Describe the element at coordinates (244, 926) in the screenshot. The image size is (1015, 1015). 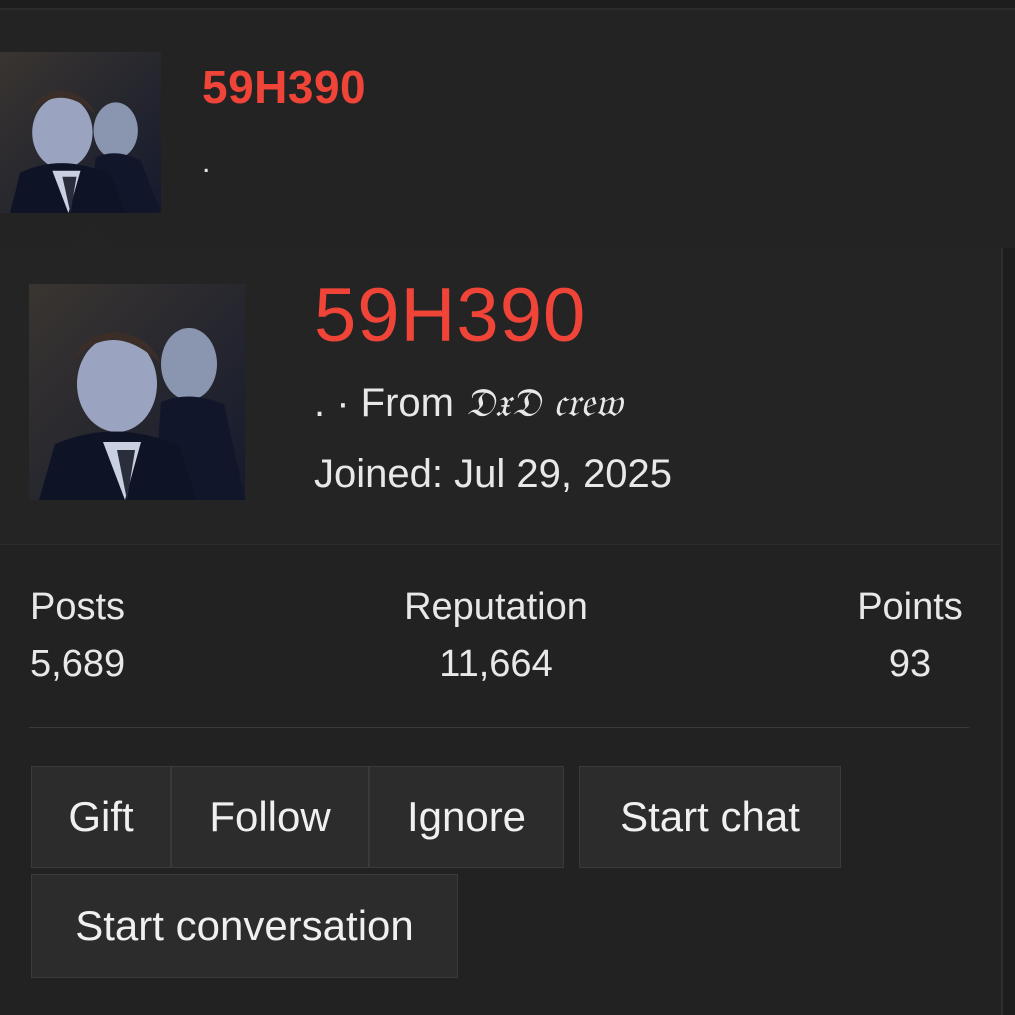
I see `start-conversation-button: Start conversation` at that location.